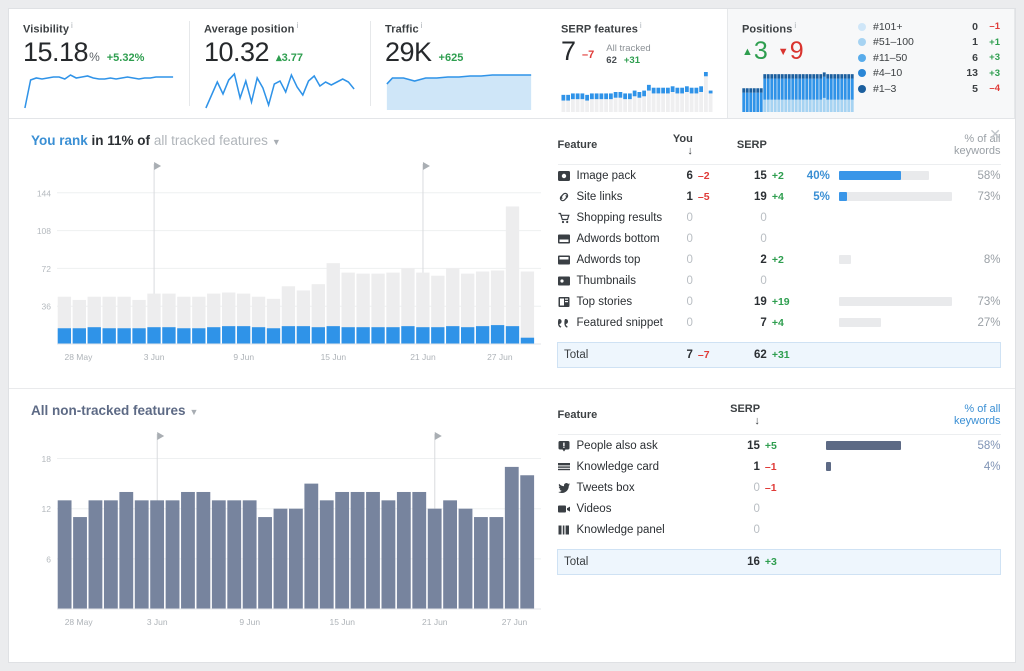  What do you see at coordinates (769, 28) in the screenshot?
I see `positions-title: Positions i` at bounding box center [769, 28].